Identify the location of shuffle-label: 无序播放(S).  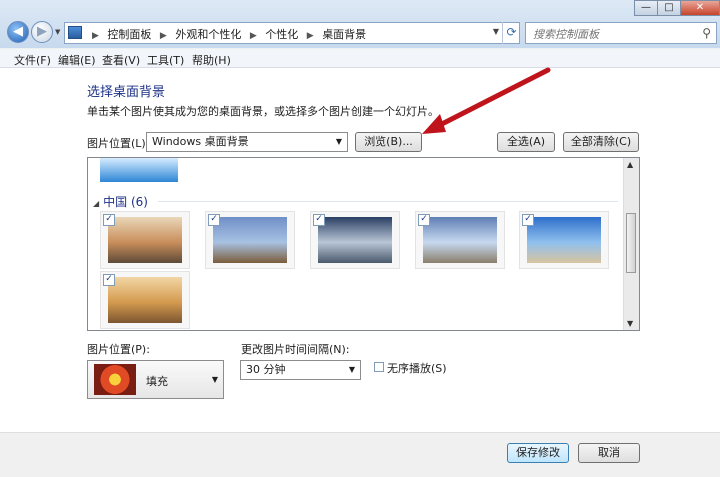
(417, 368).